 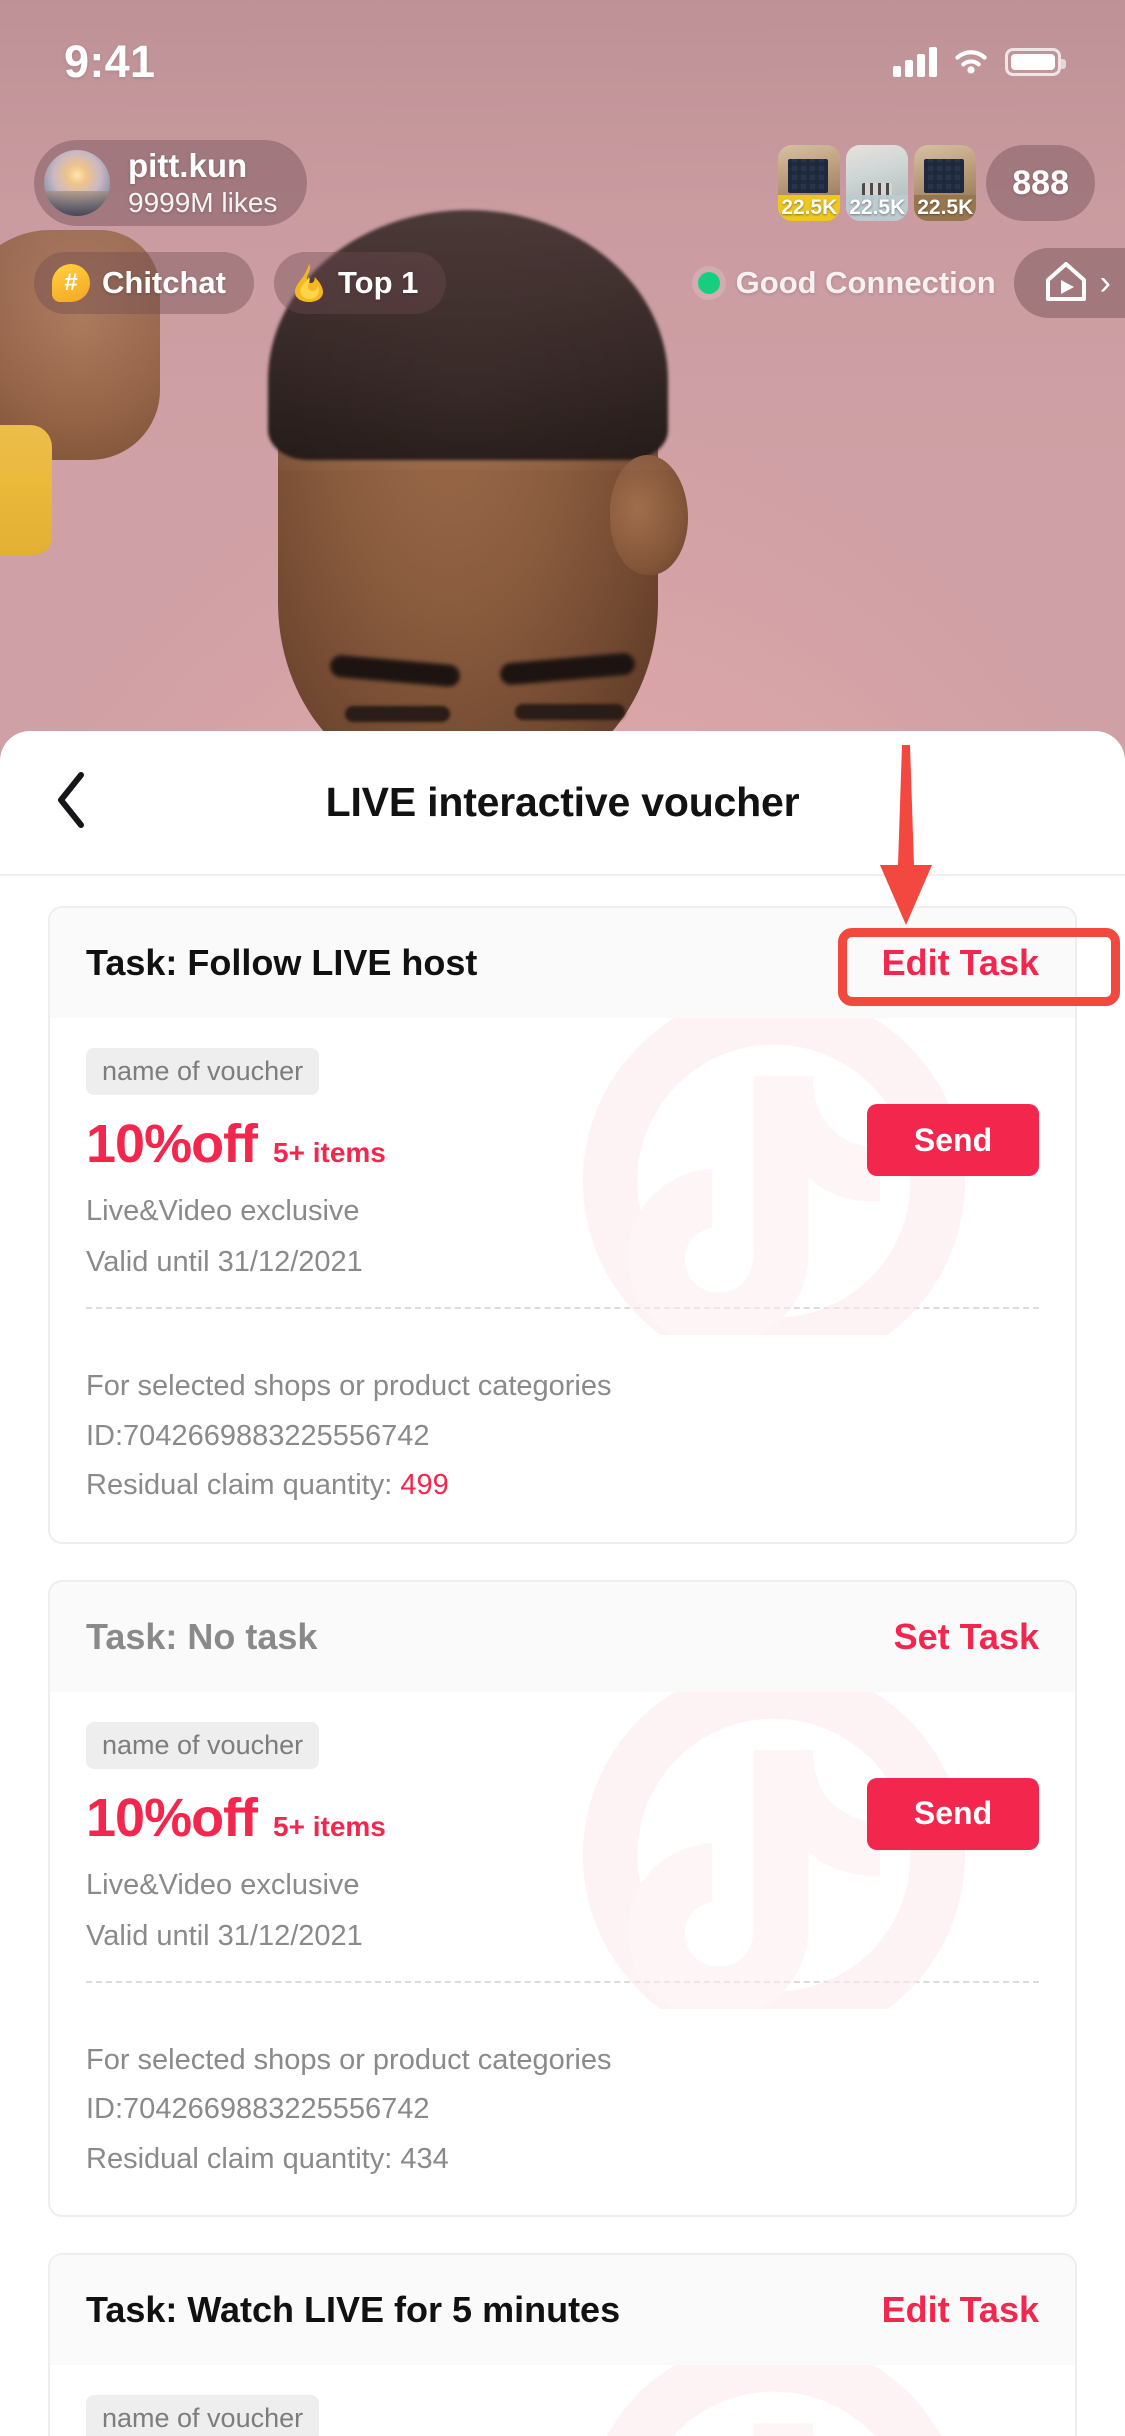 I want to click on voucher-quantity-line: Residual claim quantity: 499, so click(x=562, y=1486).